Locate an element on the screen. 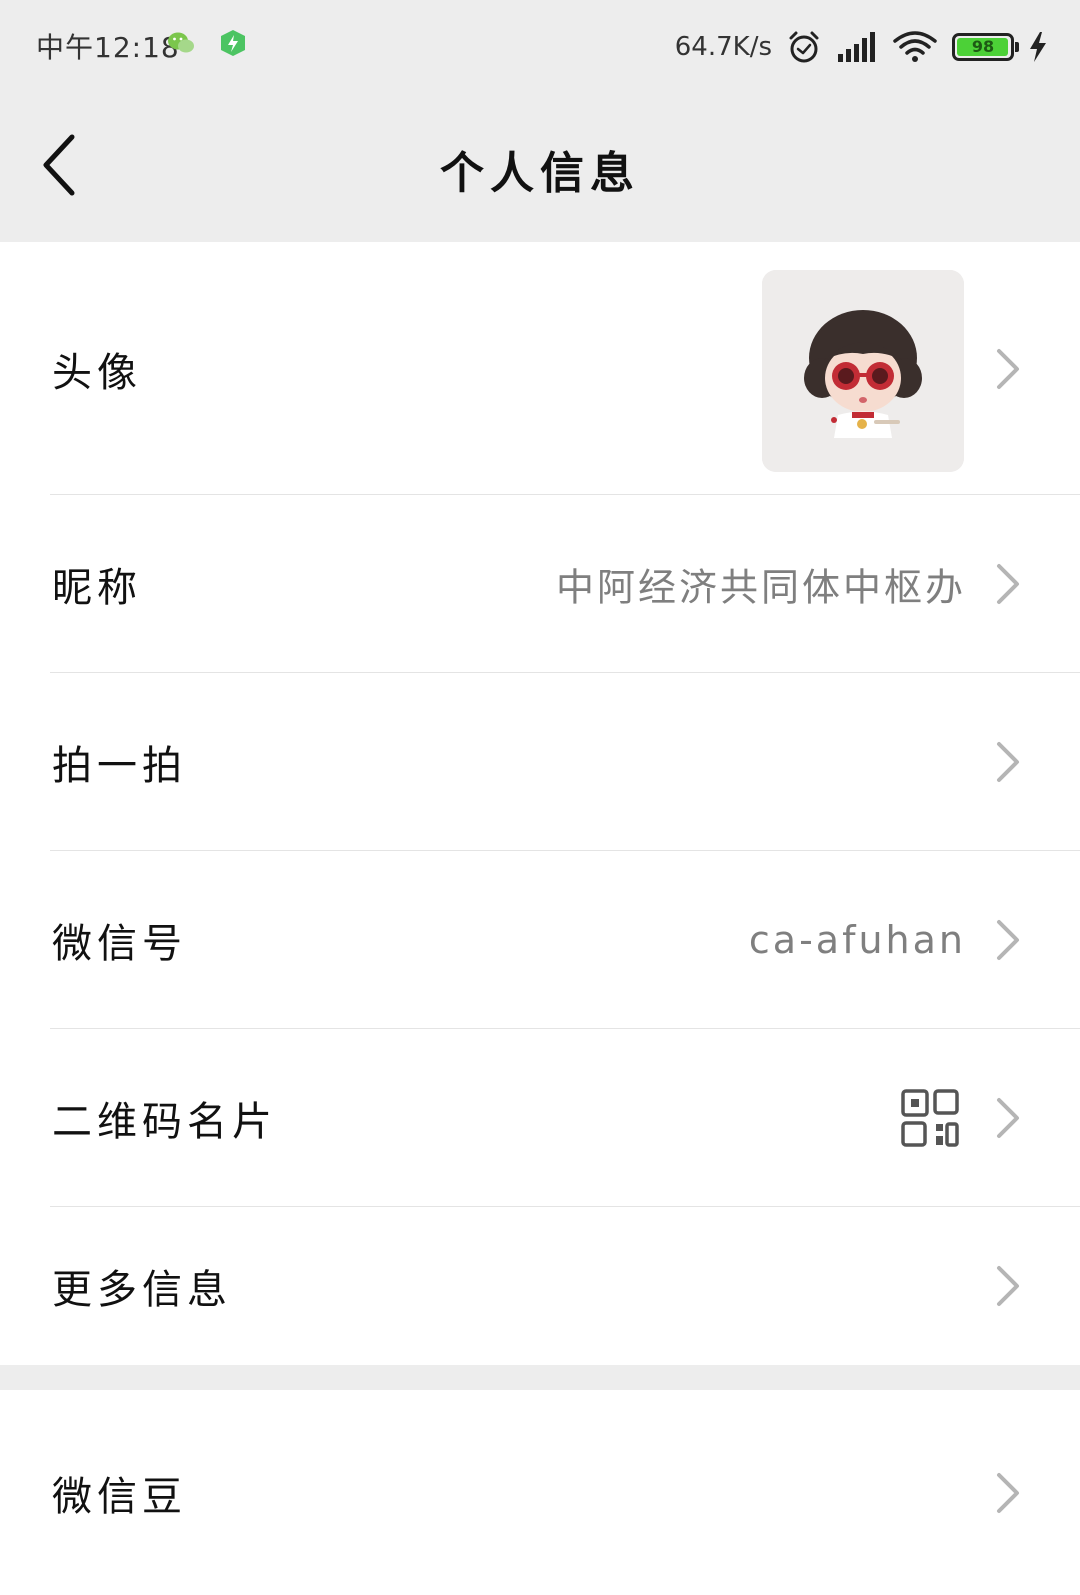  charging-icon is located at coordinates (1038, 47).